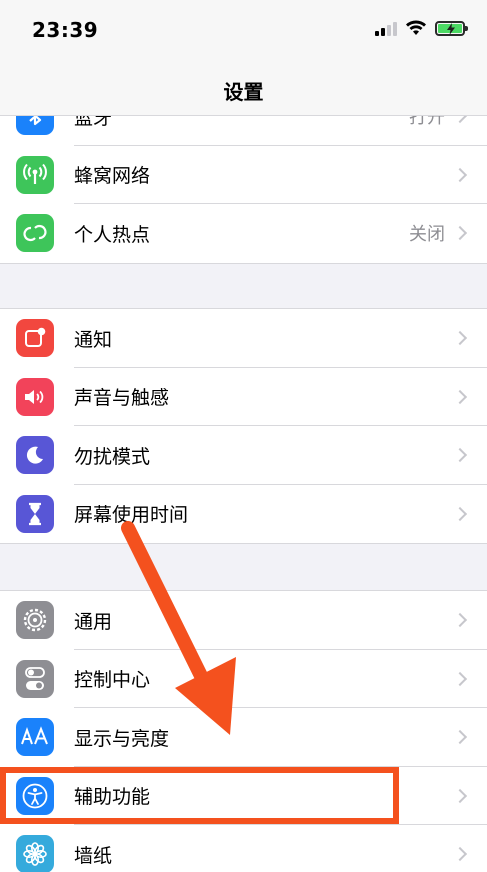  Describe the element at coordinates (243, 737) in the screenshot. I see `settings-row-display-brightness: 显示与亮度` at that location.